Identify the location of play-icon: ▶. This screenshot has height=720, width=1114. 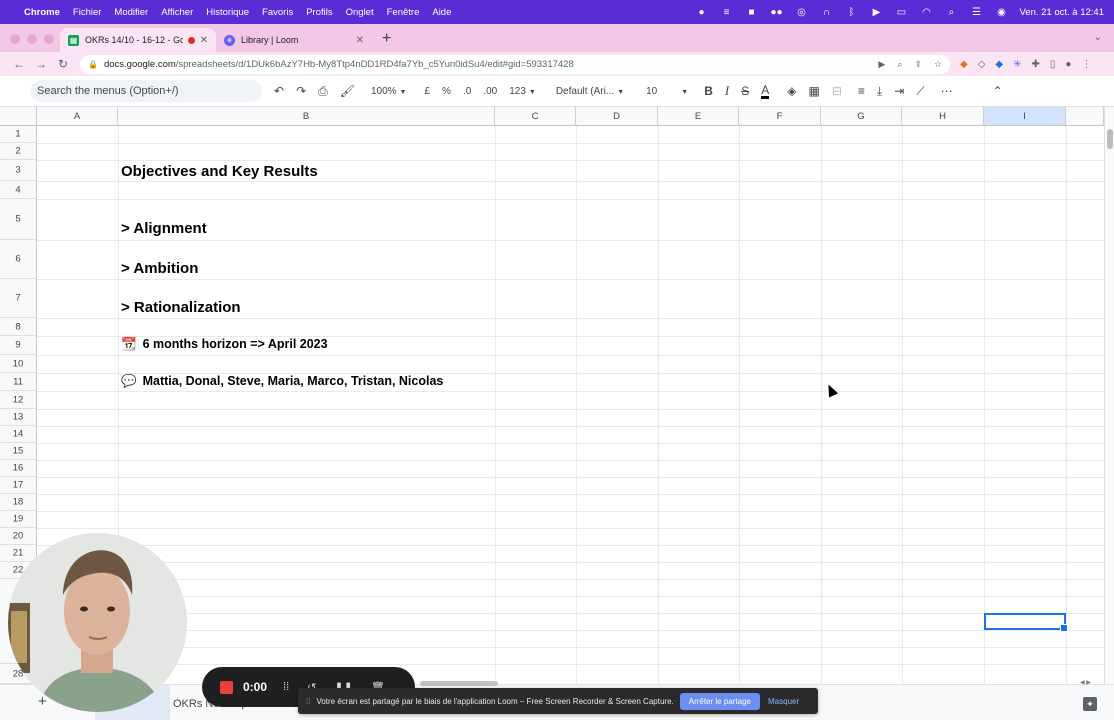
(876, 12).